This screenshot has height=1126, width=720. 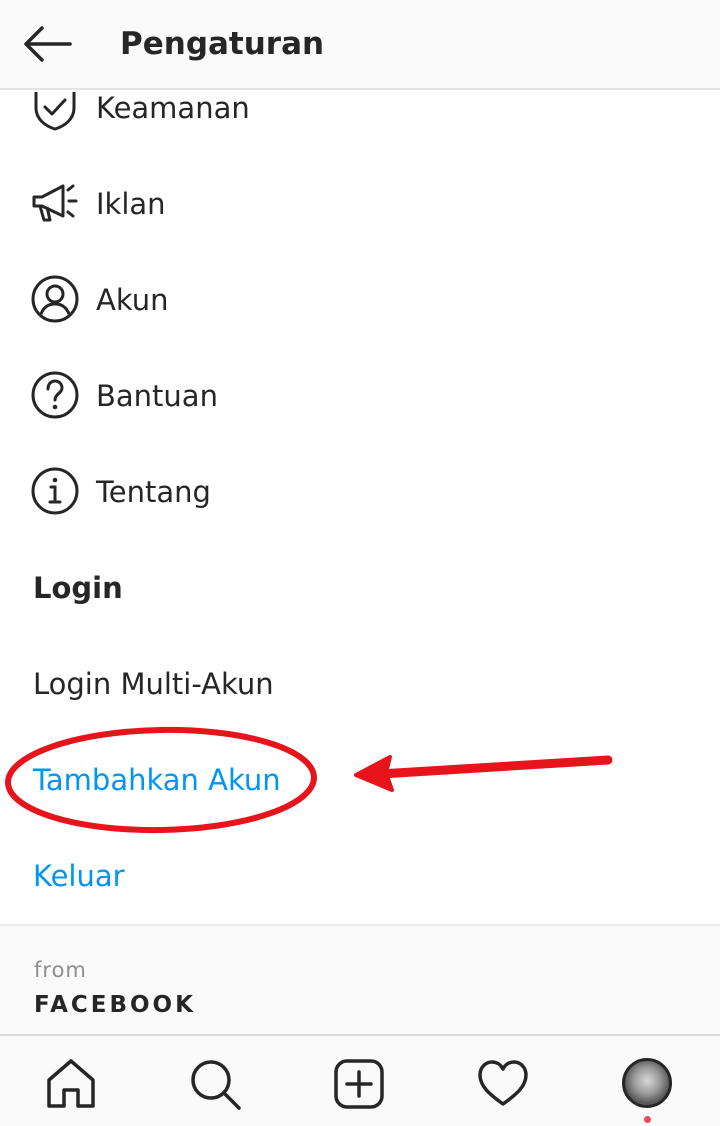 I want to click on nav-search-button, so click(x=215, y=1084).